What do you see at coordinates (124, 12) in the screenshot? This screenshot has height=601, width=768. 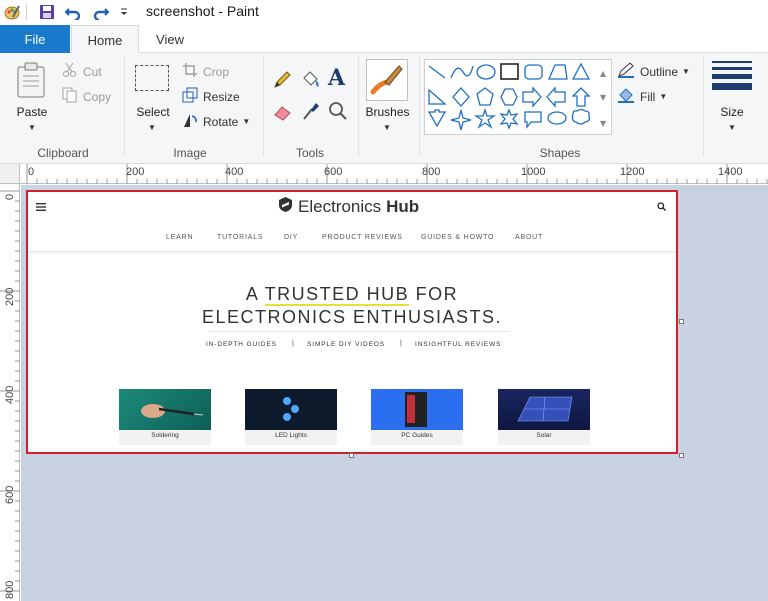 I see `quick-access-dropdown-icon` at bounding box center [124, 12].